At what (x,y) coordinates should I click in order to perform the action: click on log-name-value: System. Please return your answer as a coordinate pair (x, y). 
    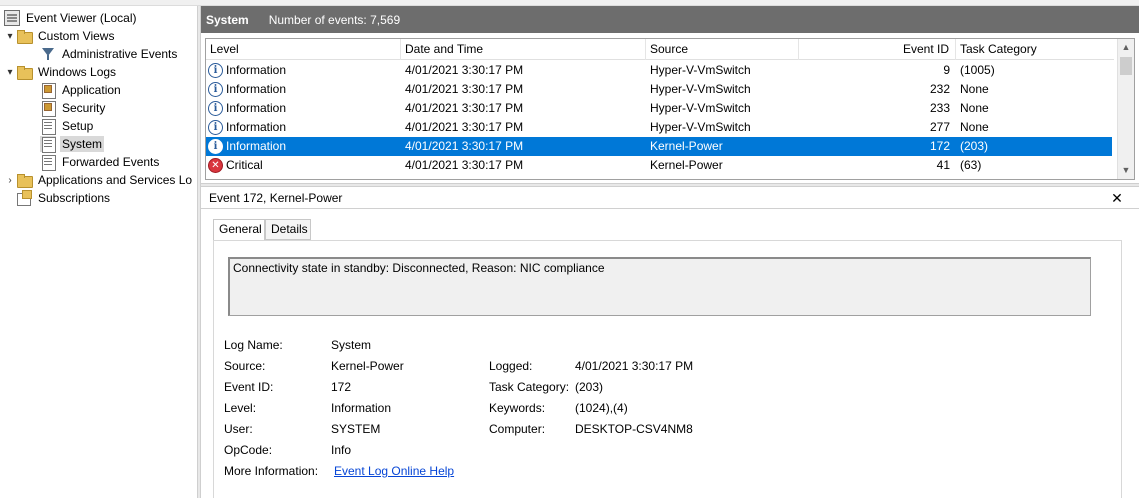
    Looking at the image, I should click on (351, 345).